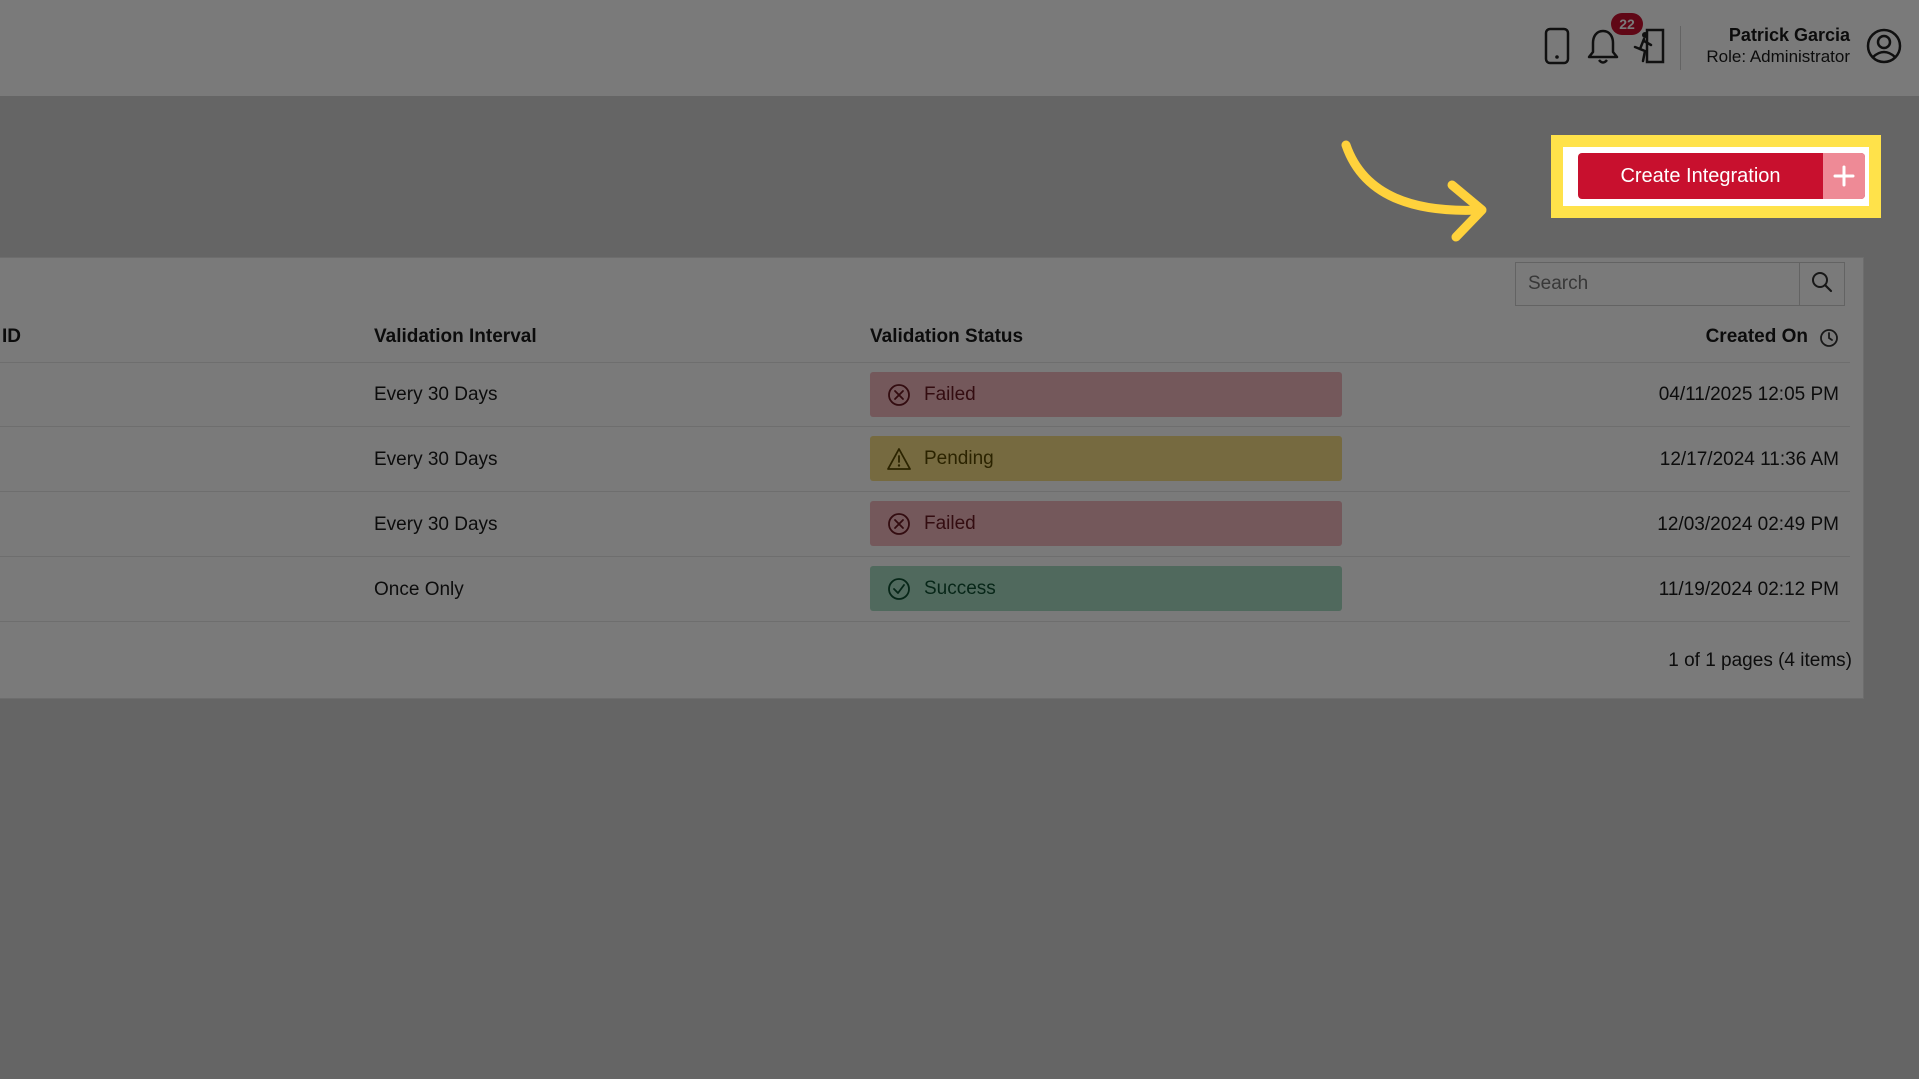 The height and width of the screenshot is (1079, 1919). Describe the element at coordinates (1884, 46) in the screenshot. I see `user-circle-icon` at that location.